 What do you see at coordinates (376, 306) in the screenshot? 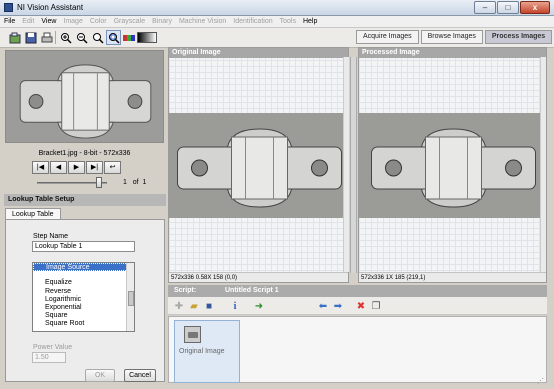
I see `copy-step-icon: ❐` at bounding box center [376, 306].